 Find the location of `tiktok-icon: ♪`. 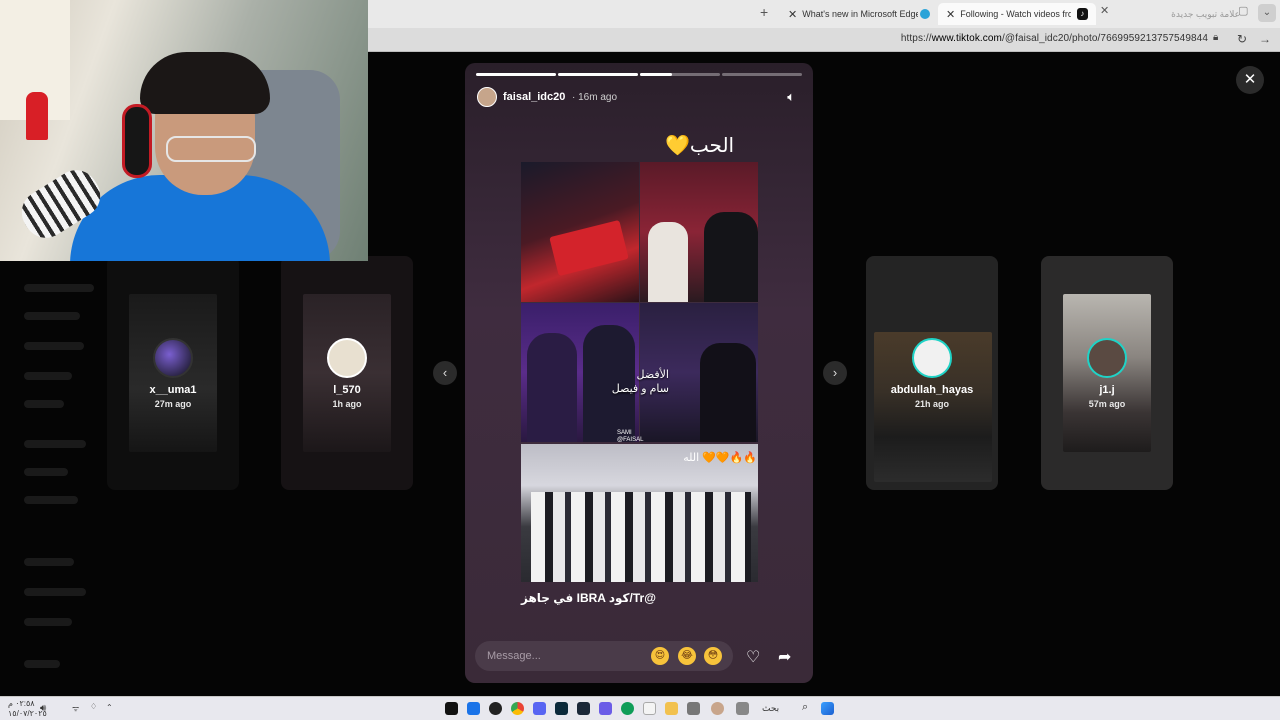

tiktok-icon: ♪ is located at coordinates (1082, 14).